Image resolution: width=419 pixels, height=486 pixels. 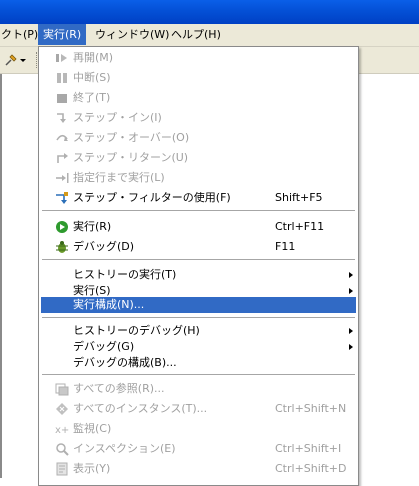 I want to click on menu-item-terminate: 終了(T), so click(x=198, y=98).